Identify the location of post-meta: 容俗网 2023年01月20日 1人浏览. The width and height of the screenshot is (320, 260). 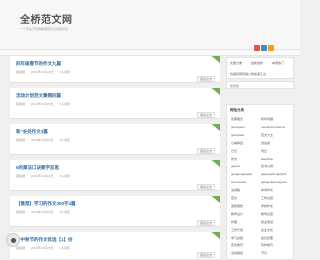
(46, 104).